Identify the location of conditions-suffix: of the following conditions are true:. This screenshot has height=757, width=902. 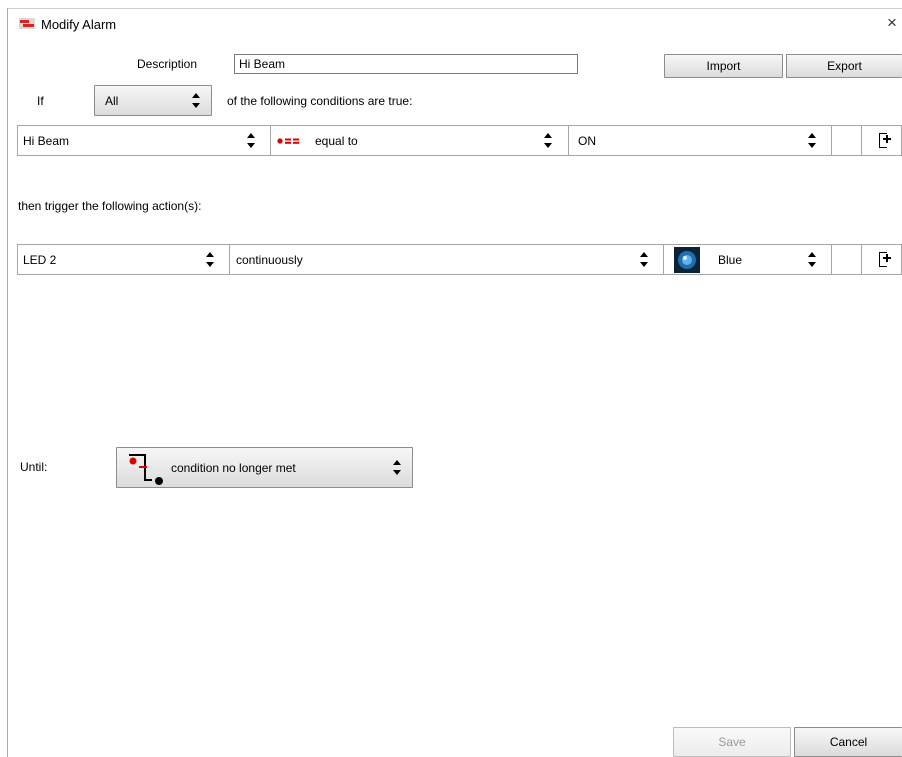
(320, 101).